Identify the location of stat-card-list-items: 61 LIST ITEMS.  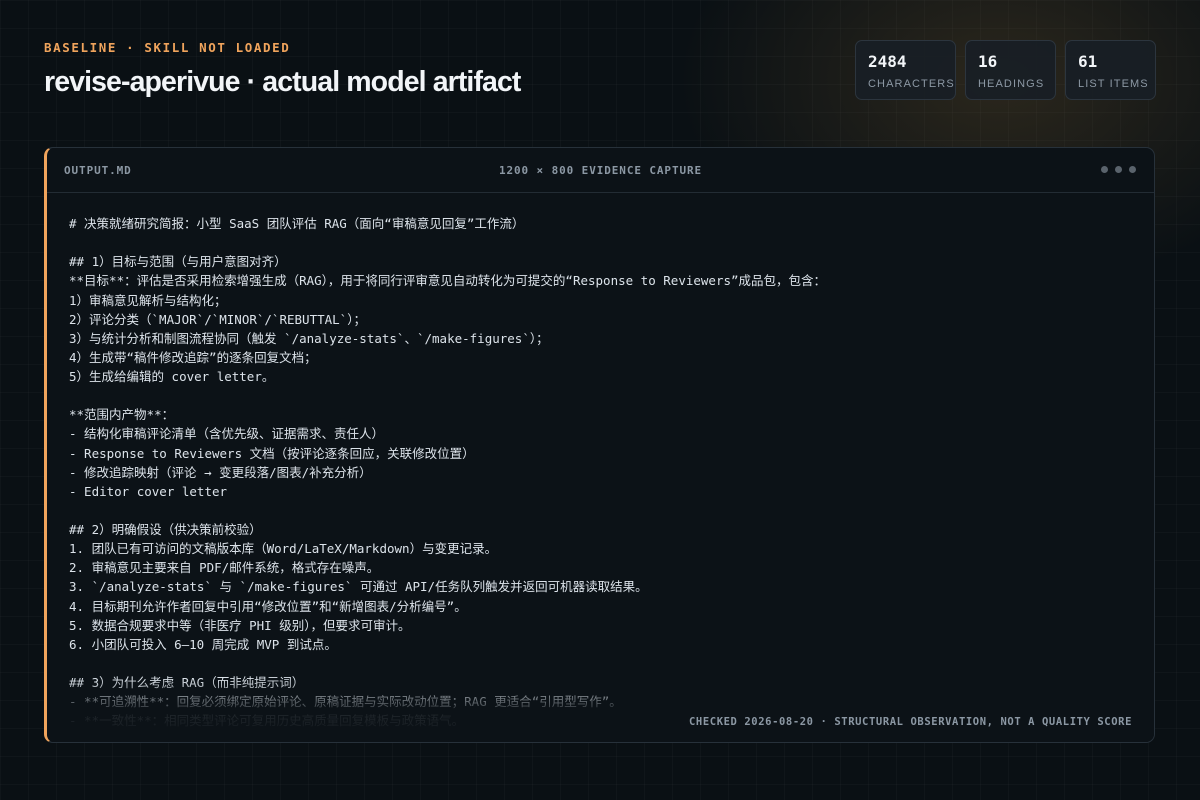
(1110, 70).